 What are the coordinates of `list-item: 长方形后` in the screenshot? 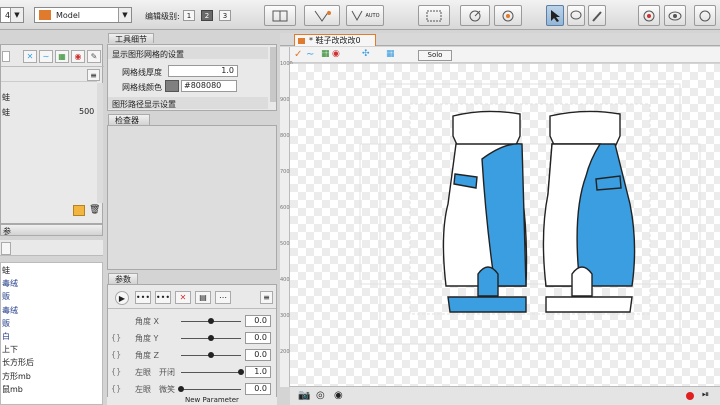 It's located at (51, 362).